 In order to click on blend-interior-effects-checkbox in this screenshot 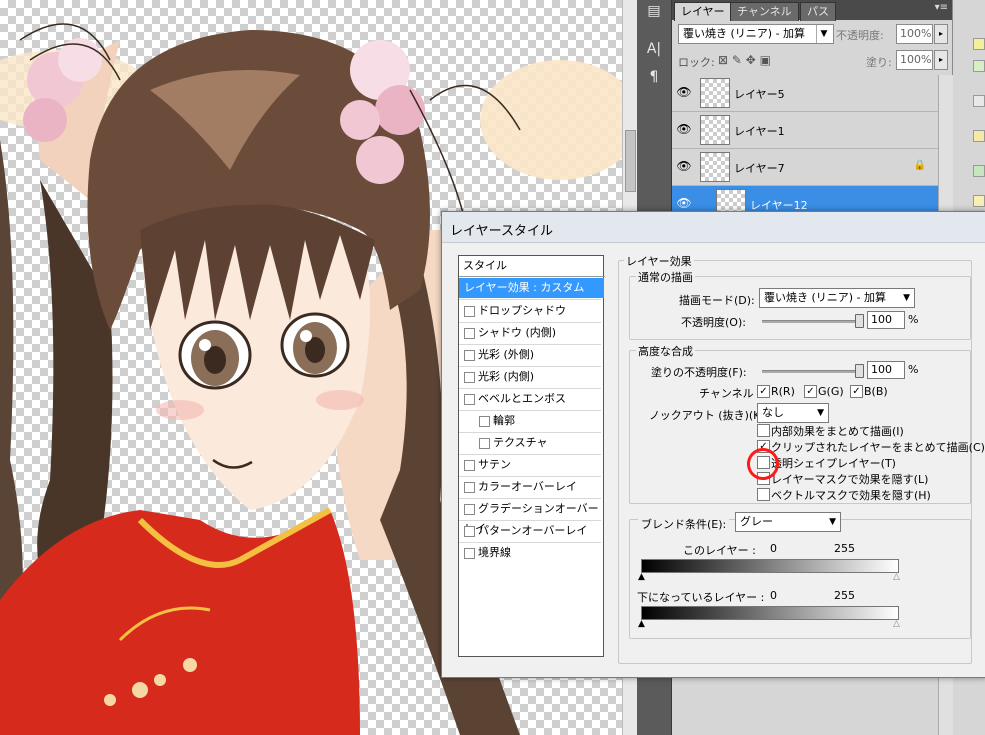, I will do `click(763, 430)`.